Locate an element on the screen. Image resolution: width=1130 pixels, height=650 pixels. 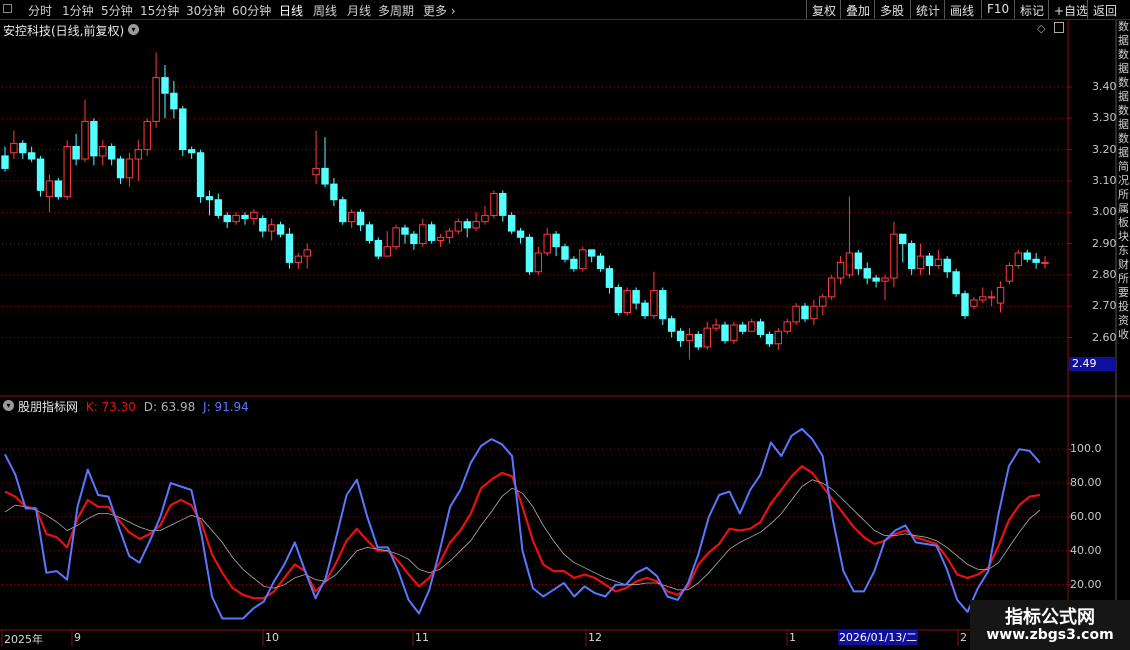
kdj-axis-label: 100.0 is located at coordinates (1086, 449).